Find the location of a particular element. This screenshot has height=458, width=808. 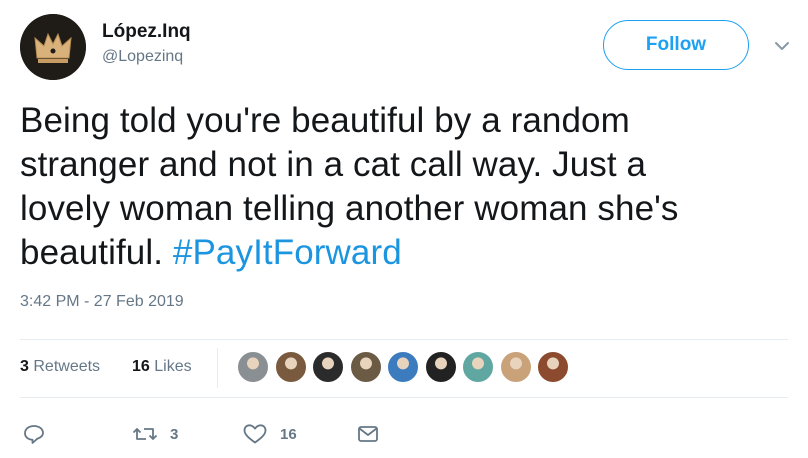

chevron-down-icon is located at coordinates (782, 46).